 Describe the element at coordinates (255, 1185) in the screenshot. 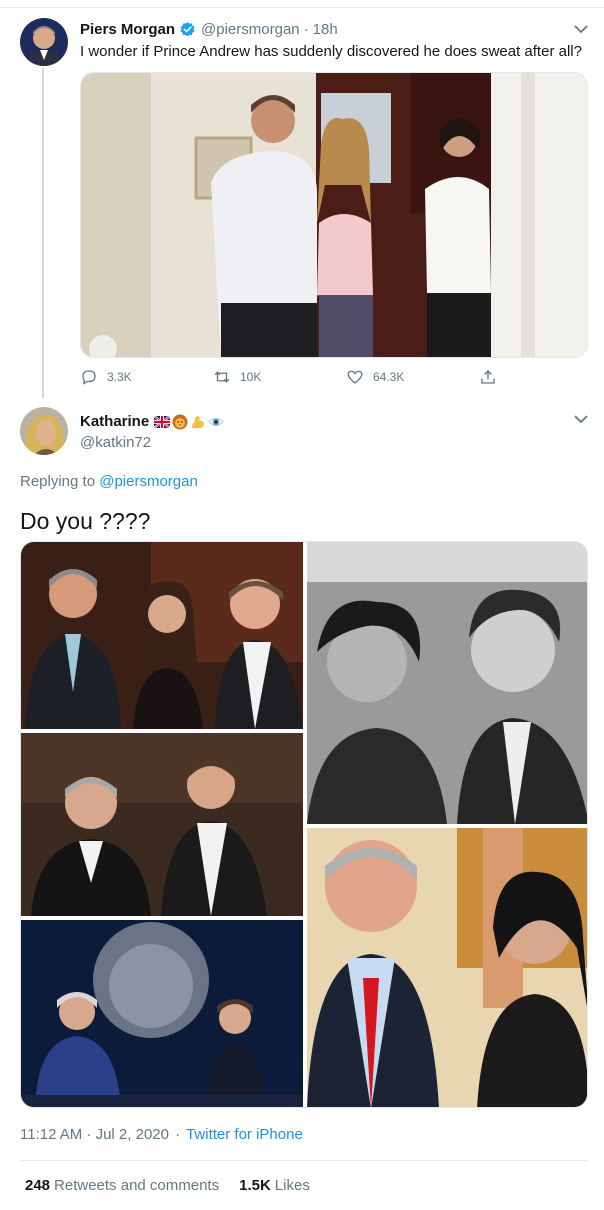

I see `likes-count: 1.5K` at that location.